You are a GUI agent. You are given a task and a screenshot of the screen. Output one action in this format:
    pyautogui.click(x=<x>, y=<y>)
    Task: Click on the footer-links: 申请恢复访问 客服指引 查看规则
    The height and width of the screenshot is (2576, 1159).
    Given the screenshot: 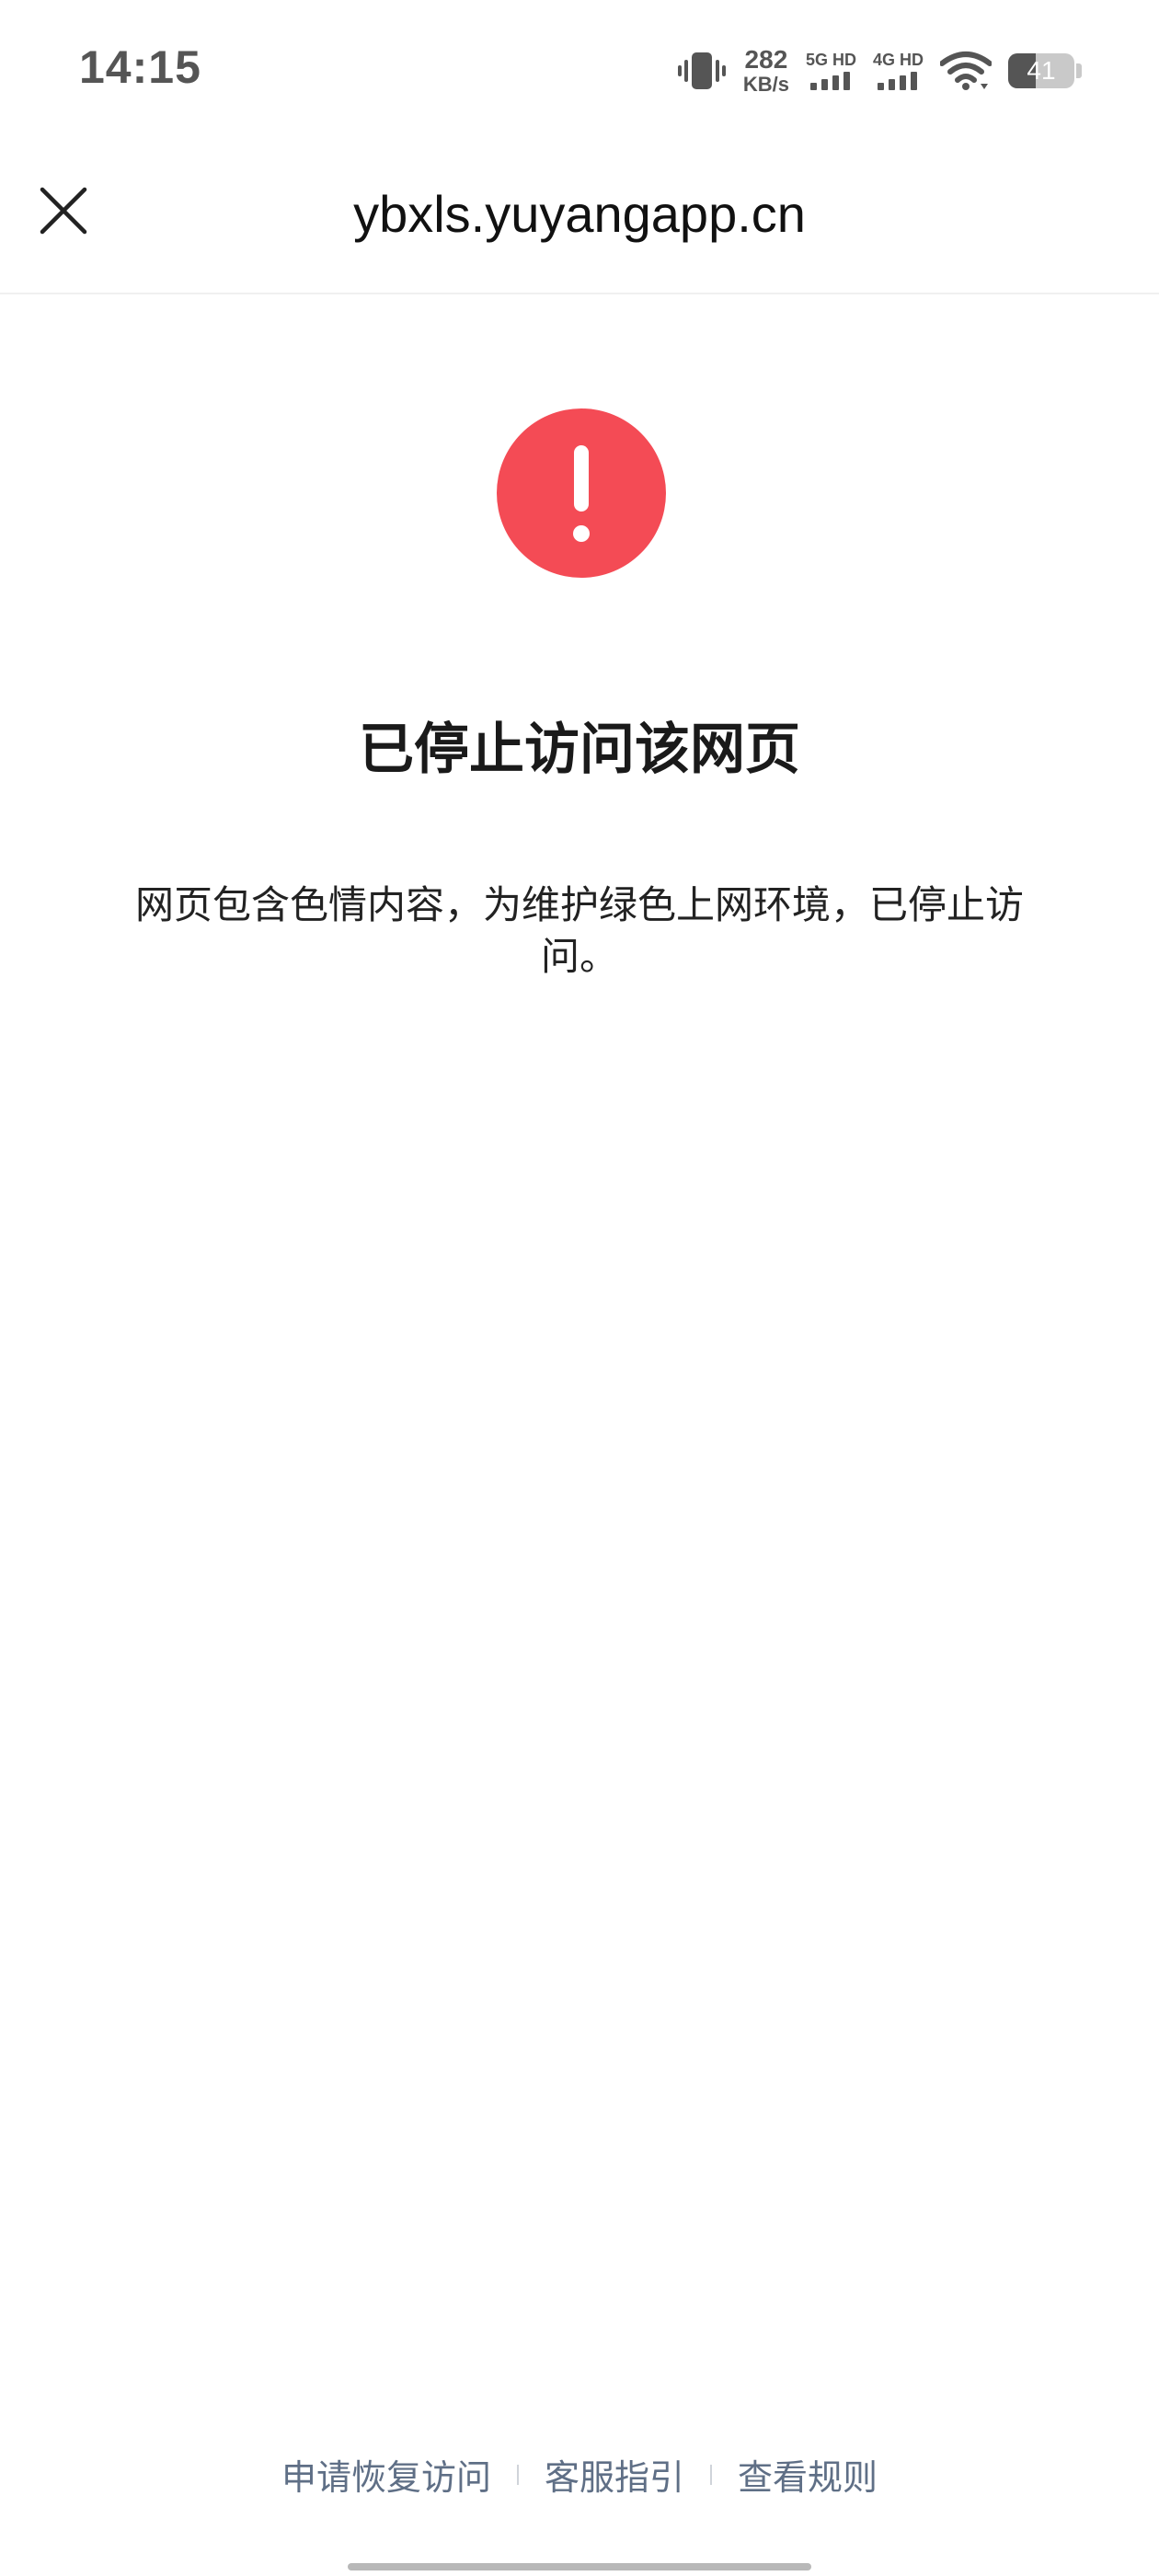 What is the action you would take?
    pyautogui.click(x=579, y=2474)
    